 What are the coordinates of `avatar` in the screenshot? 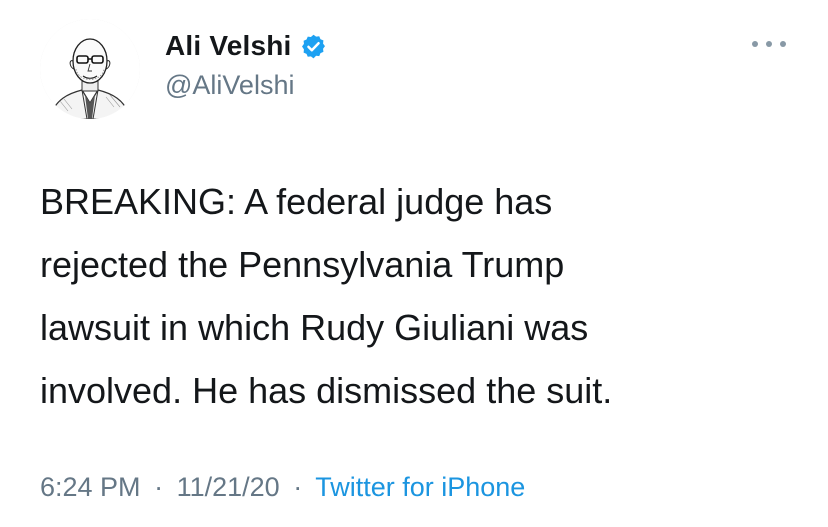 It's located at (90, 69).